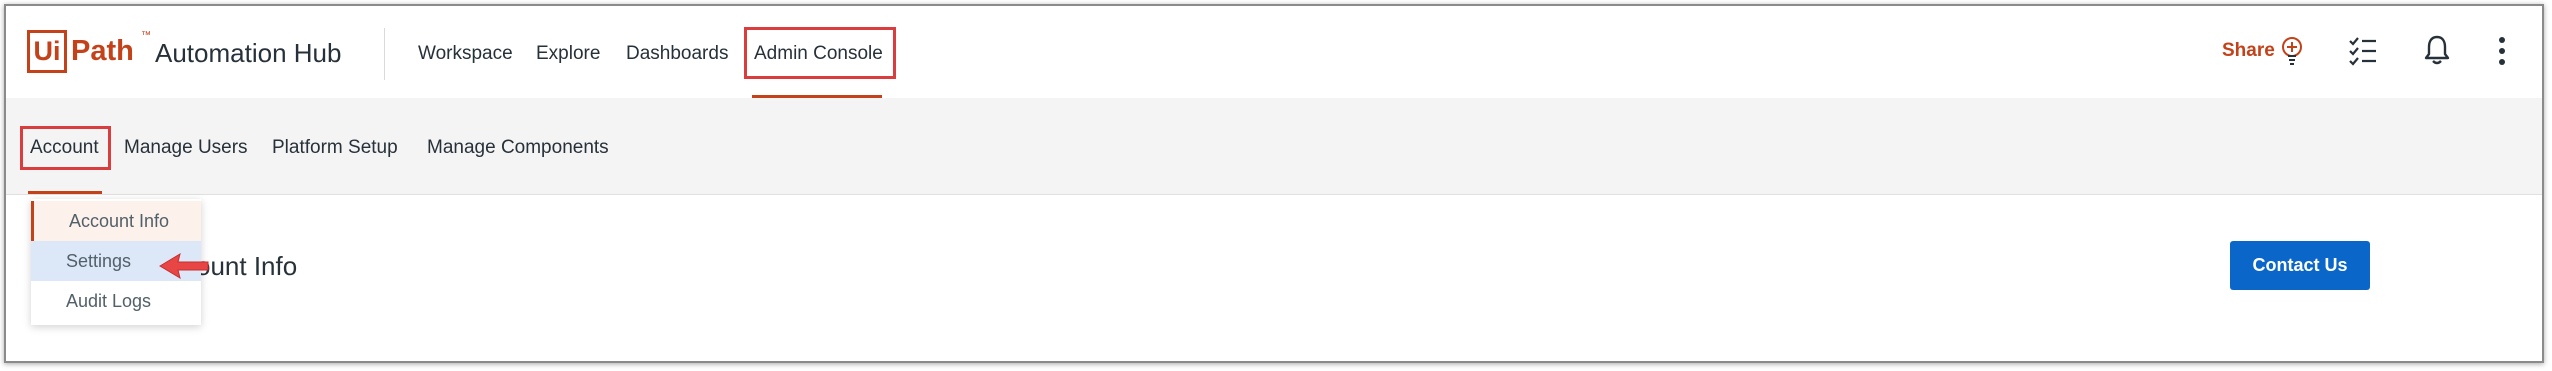 This screenshot has width=2552, height=371. I want to click on share-button: Share, so click(2248, 51).